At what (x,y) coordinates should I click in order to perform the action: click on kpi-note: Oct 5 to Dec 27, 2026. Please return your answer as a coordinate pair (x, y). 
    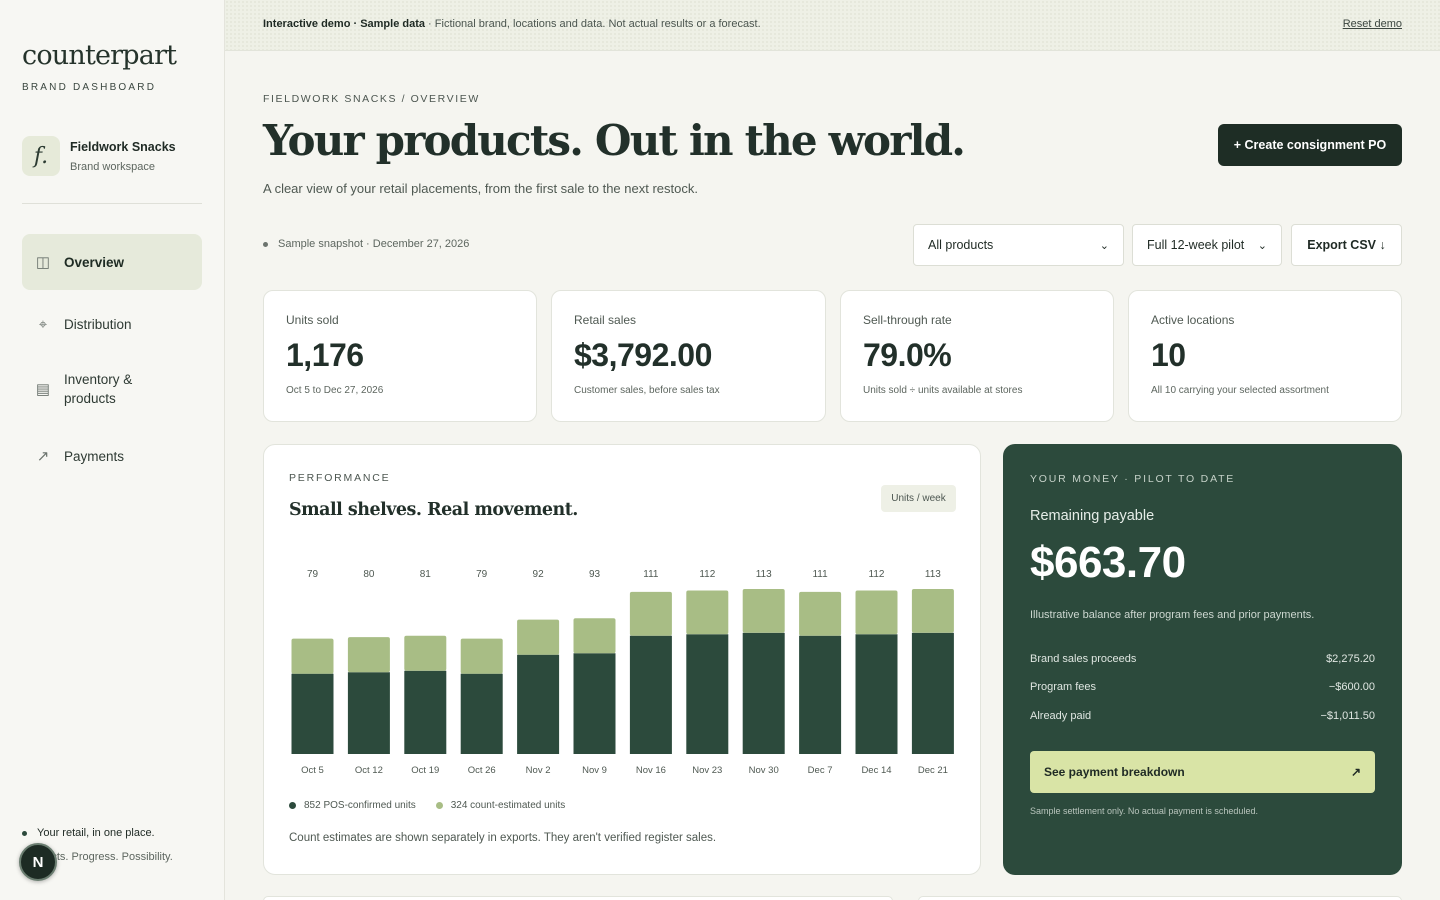
    Looking at the image, I should click on (335, 390).